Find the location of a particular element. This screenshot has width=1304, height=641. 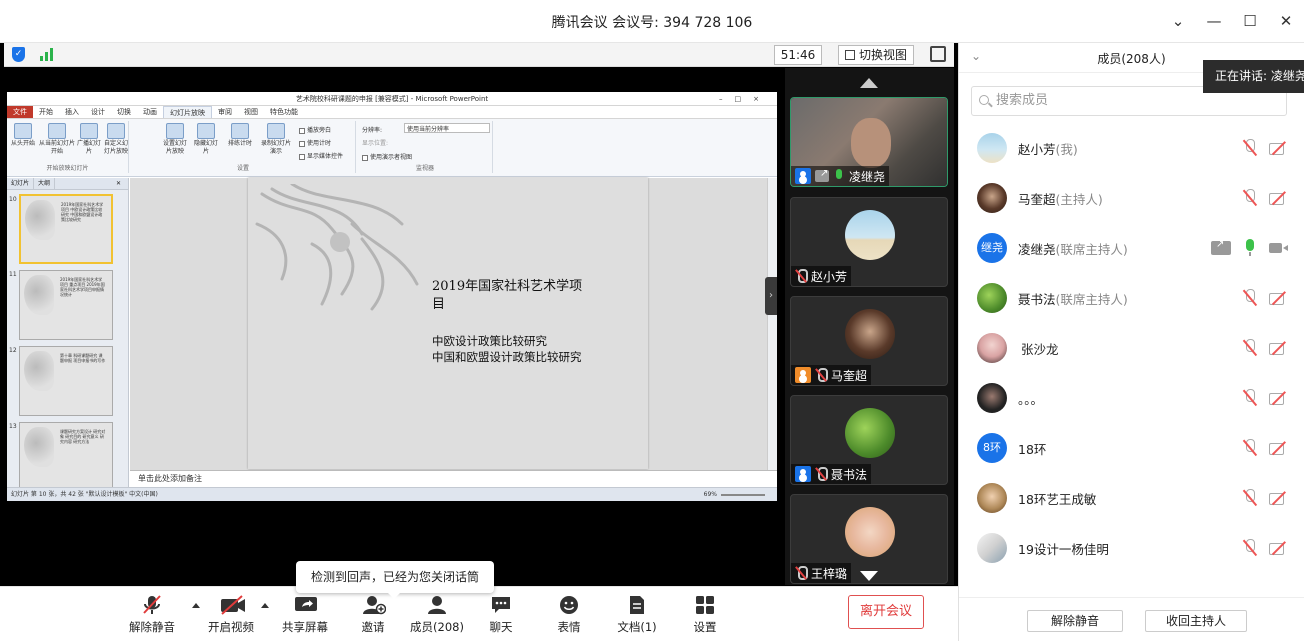

ribbon-presenter-view-check: 使用演示者视图 is located at coordinates (387, 156).